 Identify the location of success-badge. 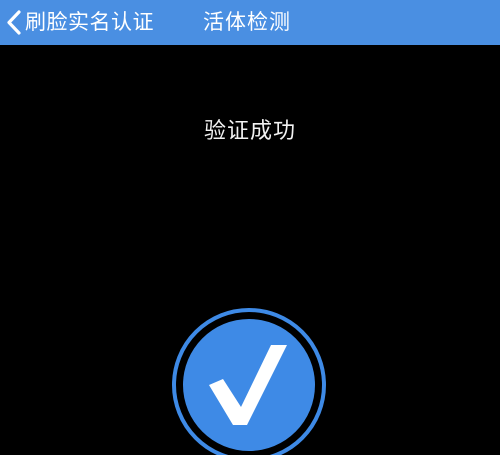
(249, 381).